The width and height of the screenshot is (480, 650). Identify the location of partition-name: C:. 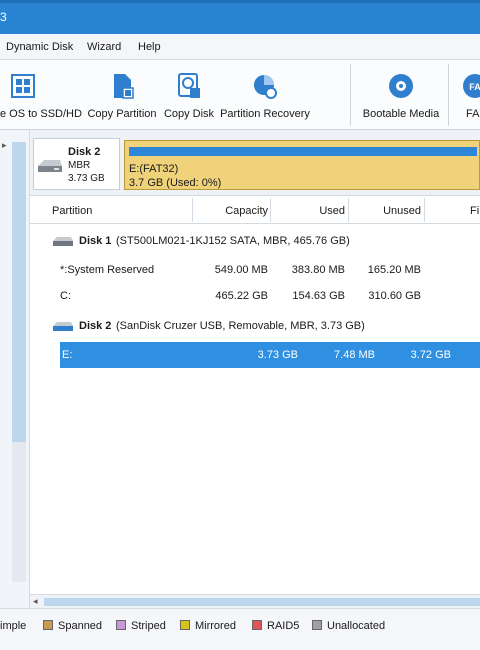
(65, 296).